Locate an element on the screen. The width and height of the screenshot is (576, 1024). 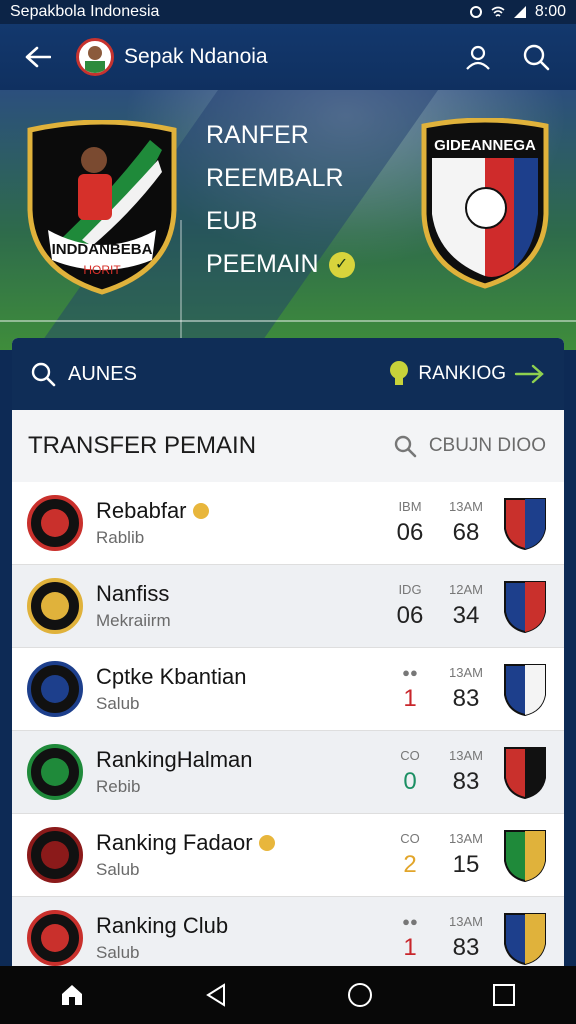
left-crest-text: INDDANBEBA is located at coordinates (102, 249).